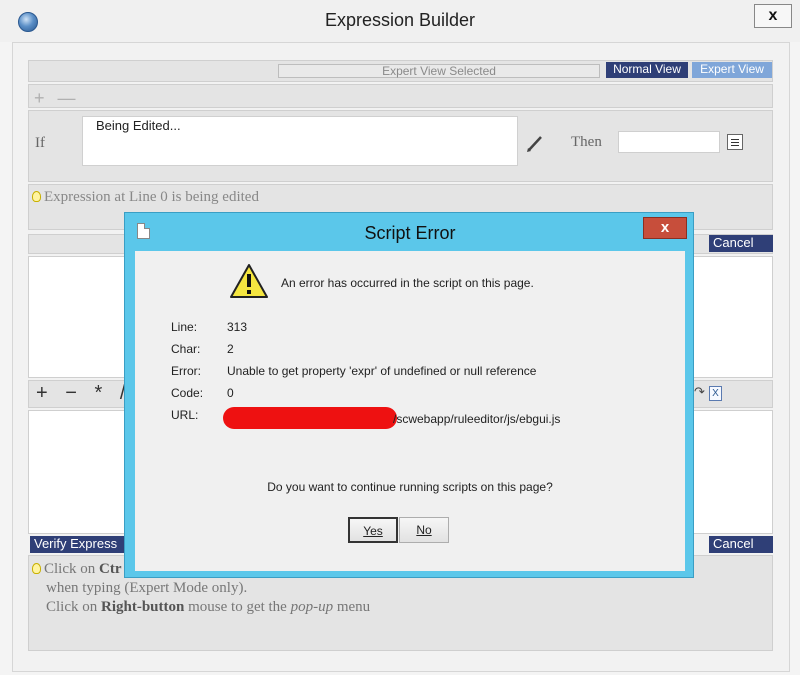 This screenshot has width=800, height=675. What do you see at coordinates (310, 418) in the screenshot?
I see `redaction-mark` at bounding box center [310, 418].